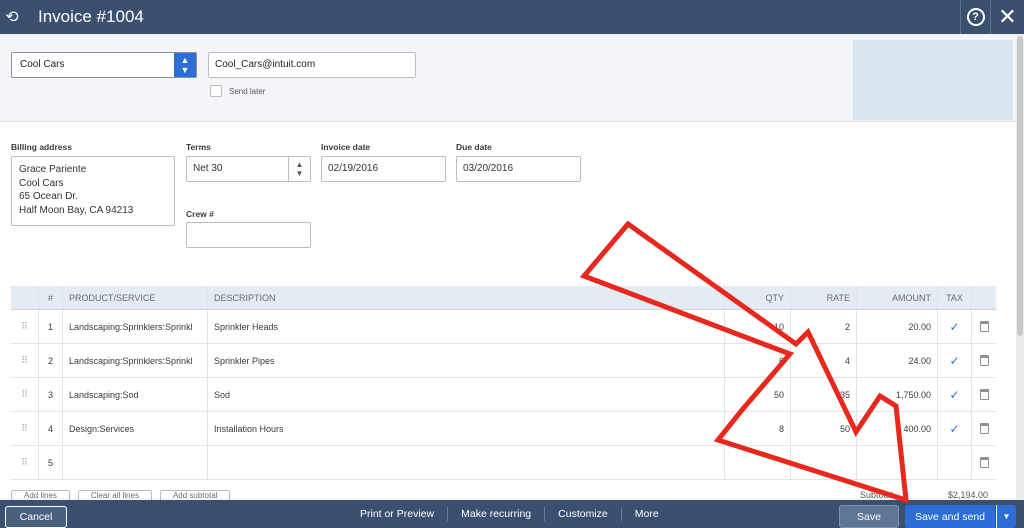 The height and width of the screenshot is (528, 1024). I want to click on row-amount: 400.00, so click(897, 428).